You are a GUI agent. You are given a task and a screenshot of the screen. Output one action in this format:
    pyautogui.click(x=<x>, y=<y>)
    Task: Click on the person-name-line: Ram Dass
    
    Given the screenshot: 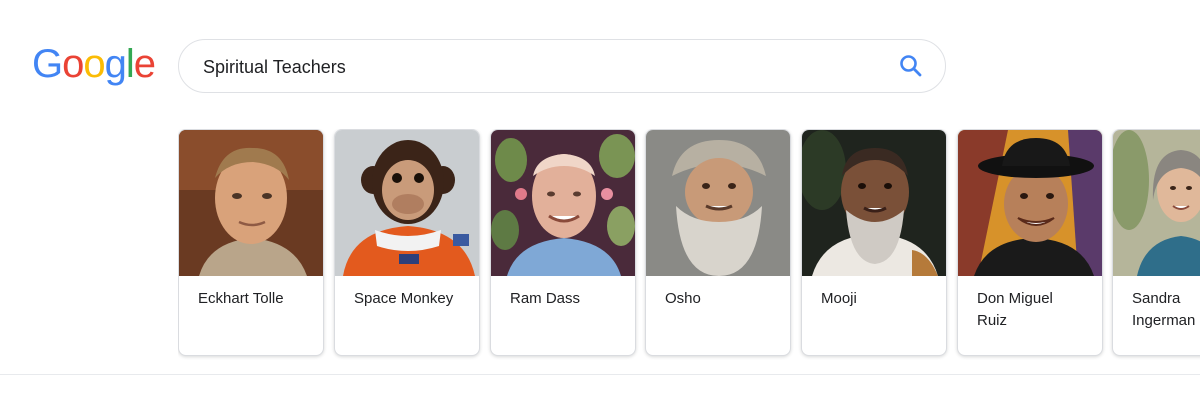 What is the action you would take?
    pyautogui.click(x=545, y=298)
    